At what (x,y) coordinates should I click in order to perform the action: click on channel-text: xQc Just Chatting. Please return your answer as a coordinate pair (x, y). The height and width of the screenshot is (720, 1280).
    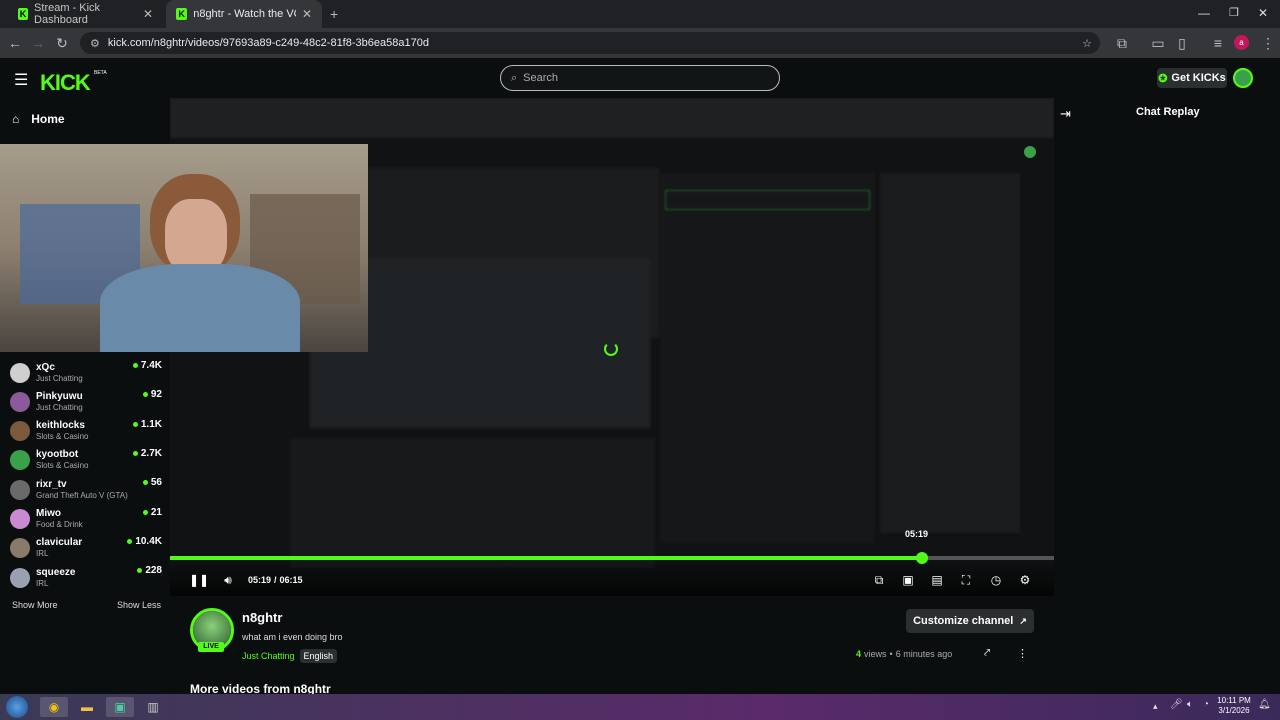
    Looking at the image, I should click on (59, 373).